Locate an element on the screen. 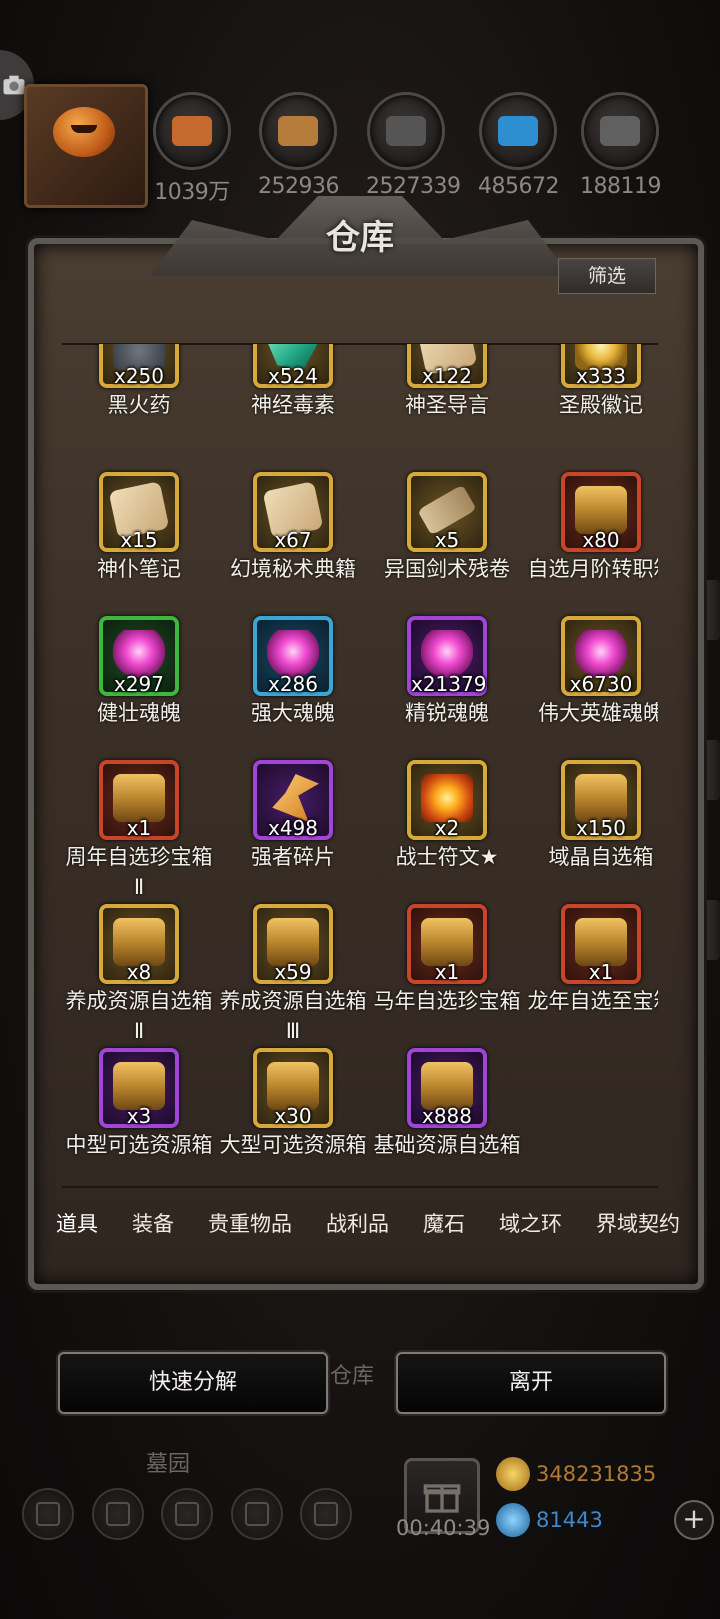 Image resolution: width=720 pixels, height=1619 pixels. inventory-item: x286 强大魂魄 is located at coordinates (293, 672).